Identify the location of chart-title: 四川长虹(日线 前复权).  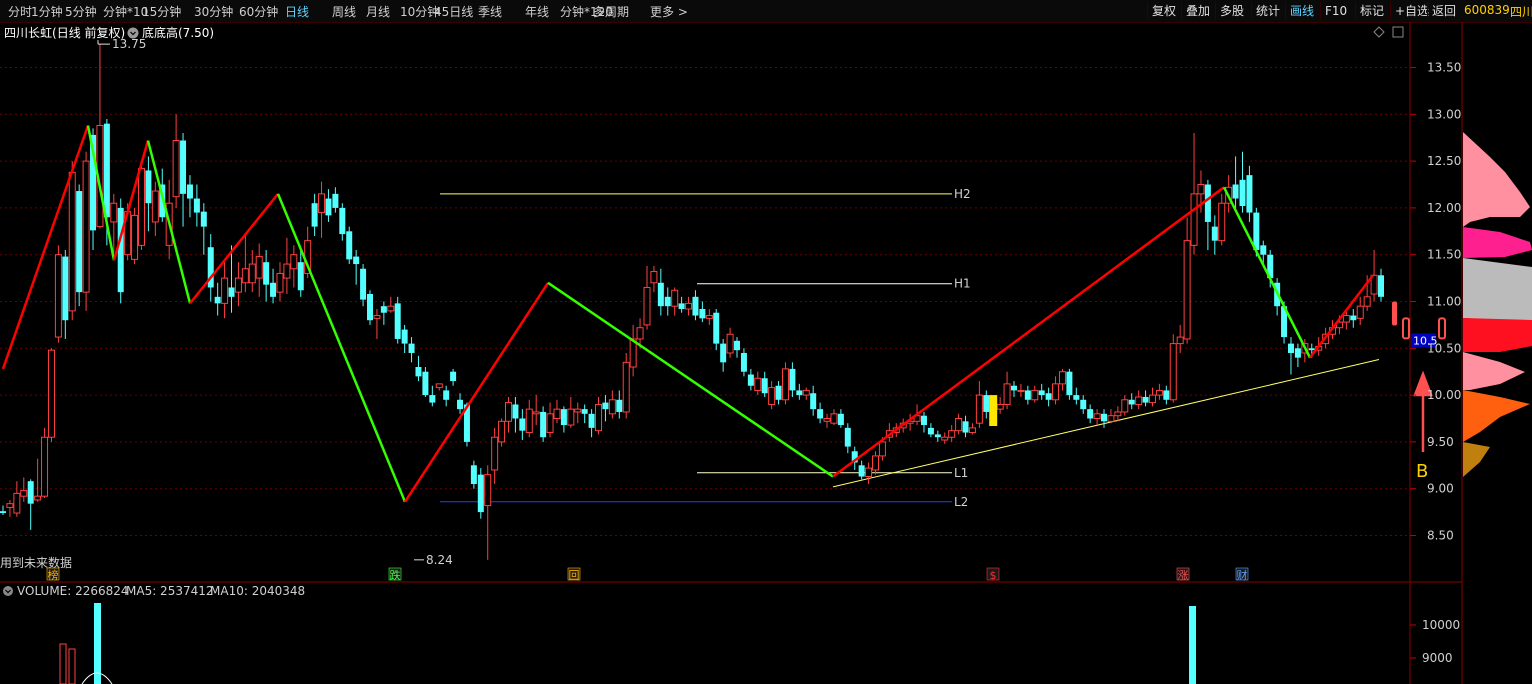
(64, 32).